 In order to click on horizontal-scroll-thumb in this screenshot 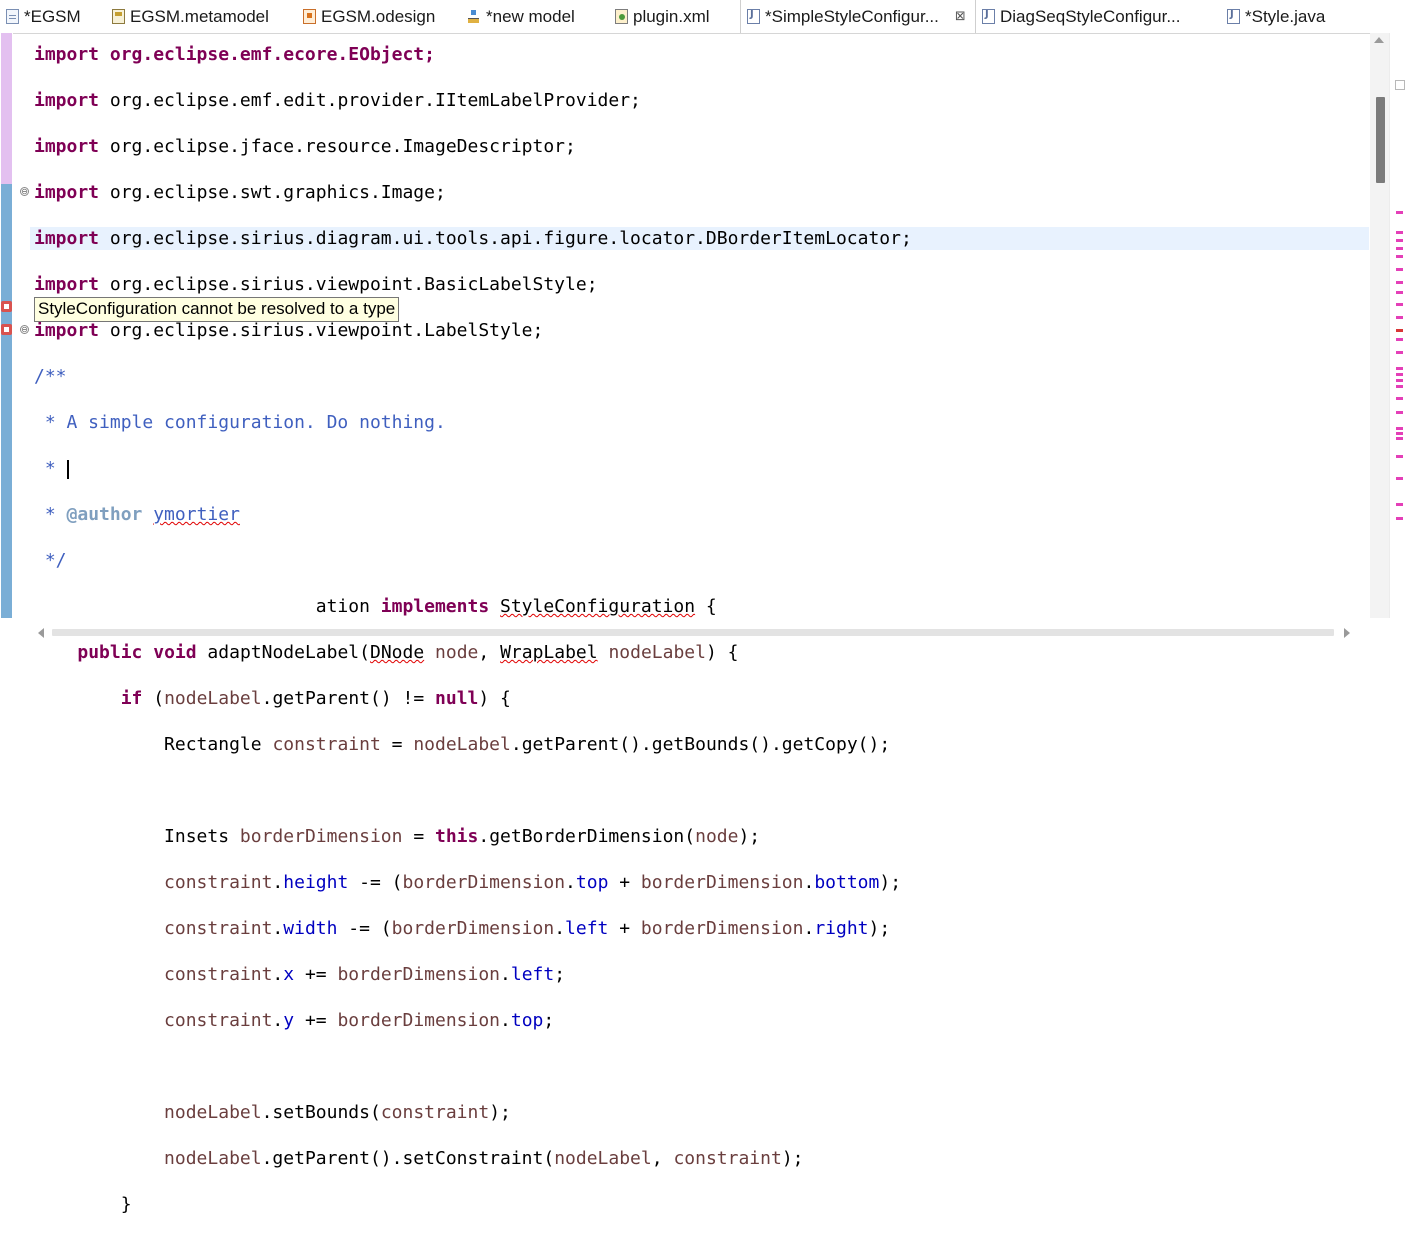, I will do `click(693, 632)`.